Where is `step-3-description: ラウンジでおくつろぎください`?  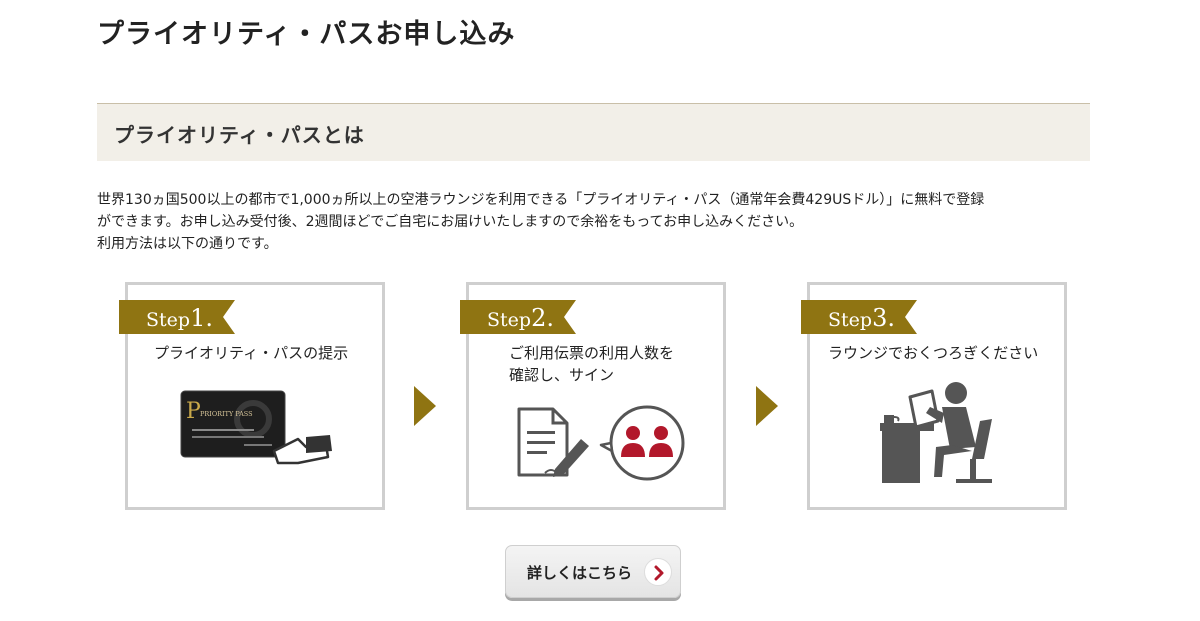
step-3-description: ラウンジでおくつろぎください is located at coordinates (933, 353).